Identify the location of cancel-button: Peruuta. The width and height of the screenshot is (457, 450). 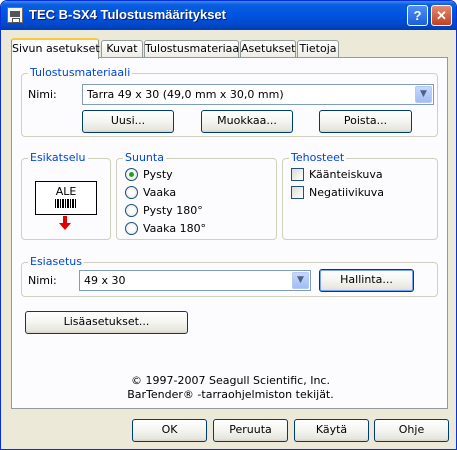
(250, 430).